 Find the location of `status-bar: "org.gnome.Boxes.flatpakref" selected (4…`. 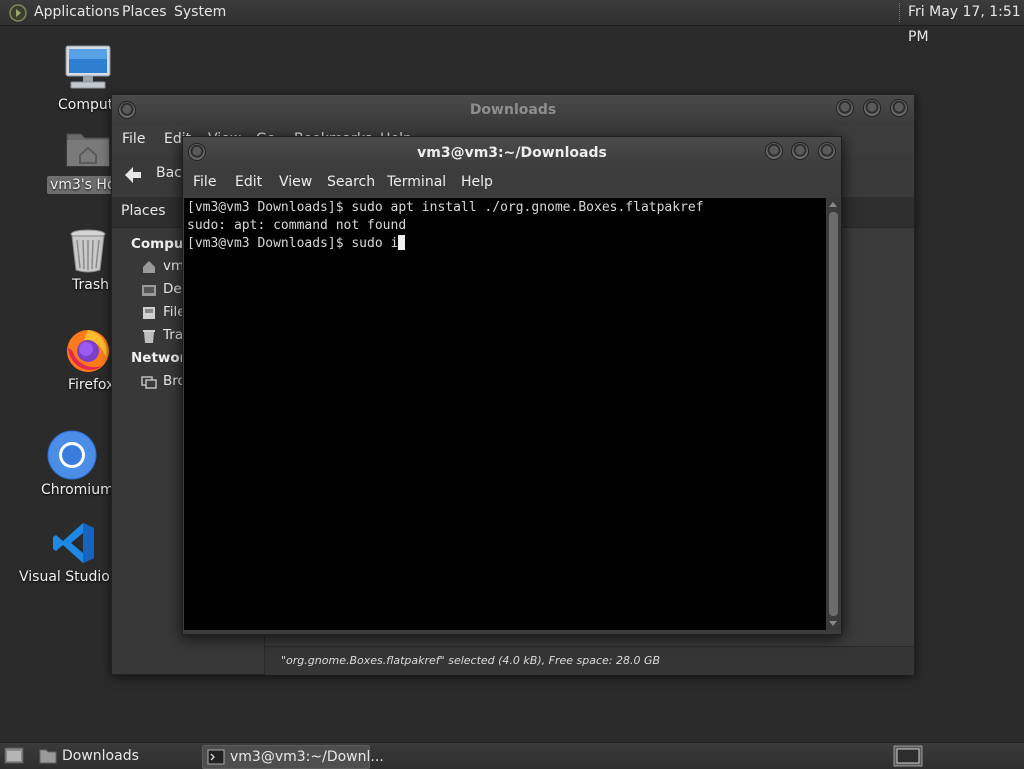

status-bar: "org.gnome.Boxes.flatpakref" selected (4… is located at coordinates (589, 660).